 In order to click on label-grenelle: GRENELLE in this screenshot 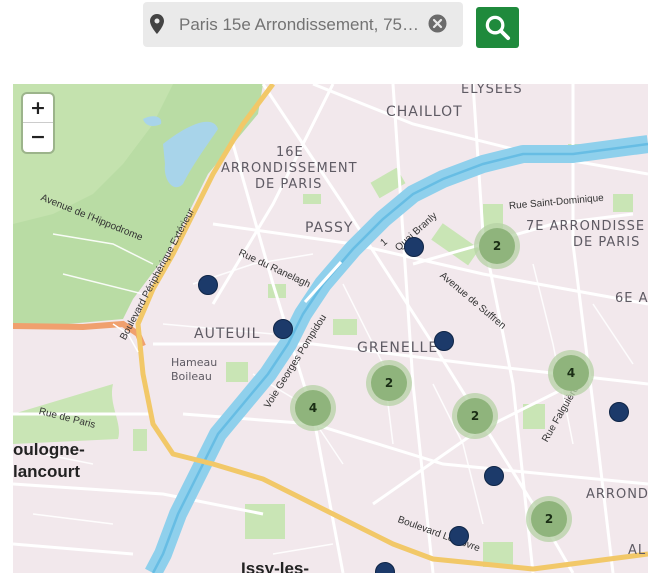, I will do `click(398, 348)`.